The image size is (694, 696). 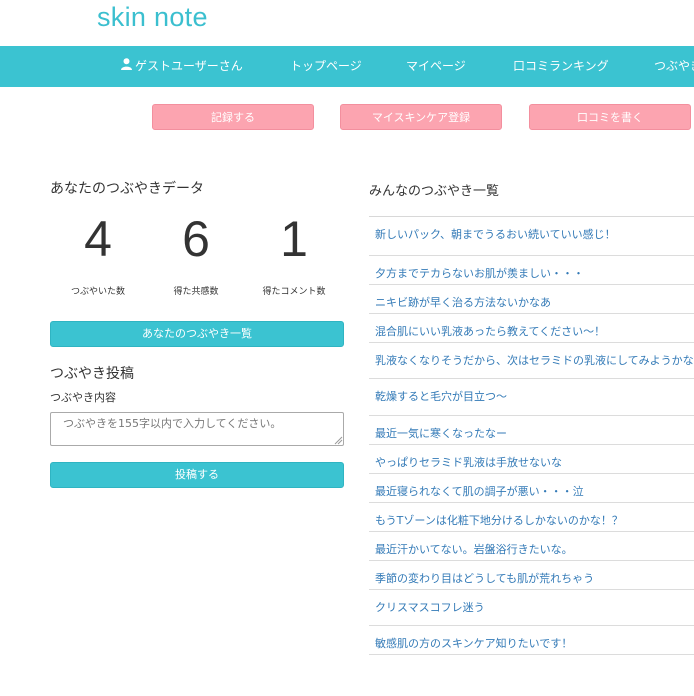 What do you see at coordinates (531, 361) in the screenshot?
I see `feed-item: 乳液なくなりそうだから、次はセラミドの乳液にしてみようかな` at bounding box center [531, 361].